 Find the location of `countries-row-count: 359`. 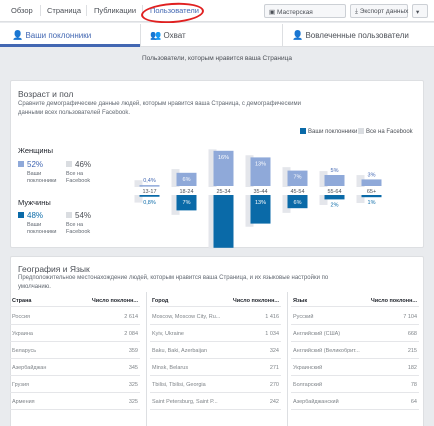

countries-row-count: 359 is located at coordinates (133, 351).